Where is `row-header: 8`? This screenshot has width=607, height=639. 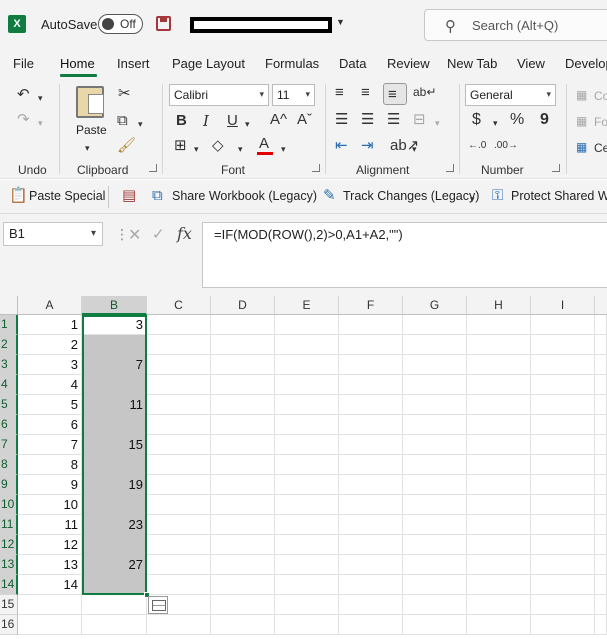 row-header: 8 is located at coordinates (9, 465).